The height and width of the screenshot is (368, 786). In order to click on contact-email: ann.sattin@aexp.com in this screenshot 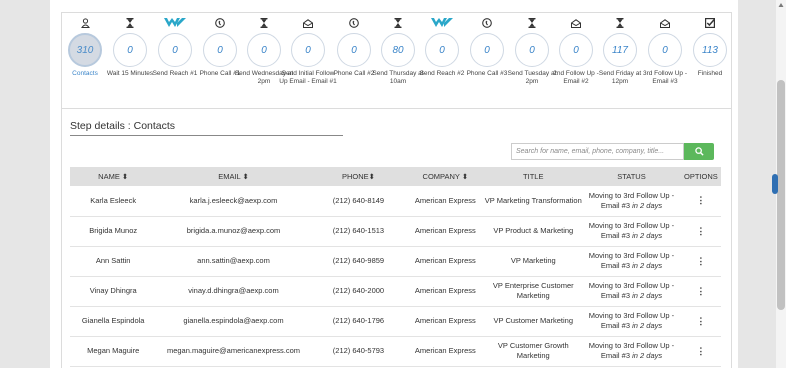, I will do `click(233, 261)`.